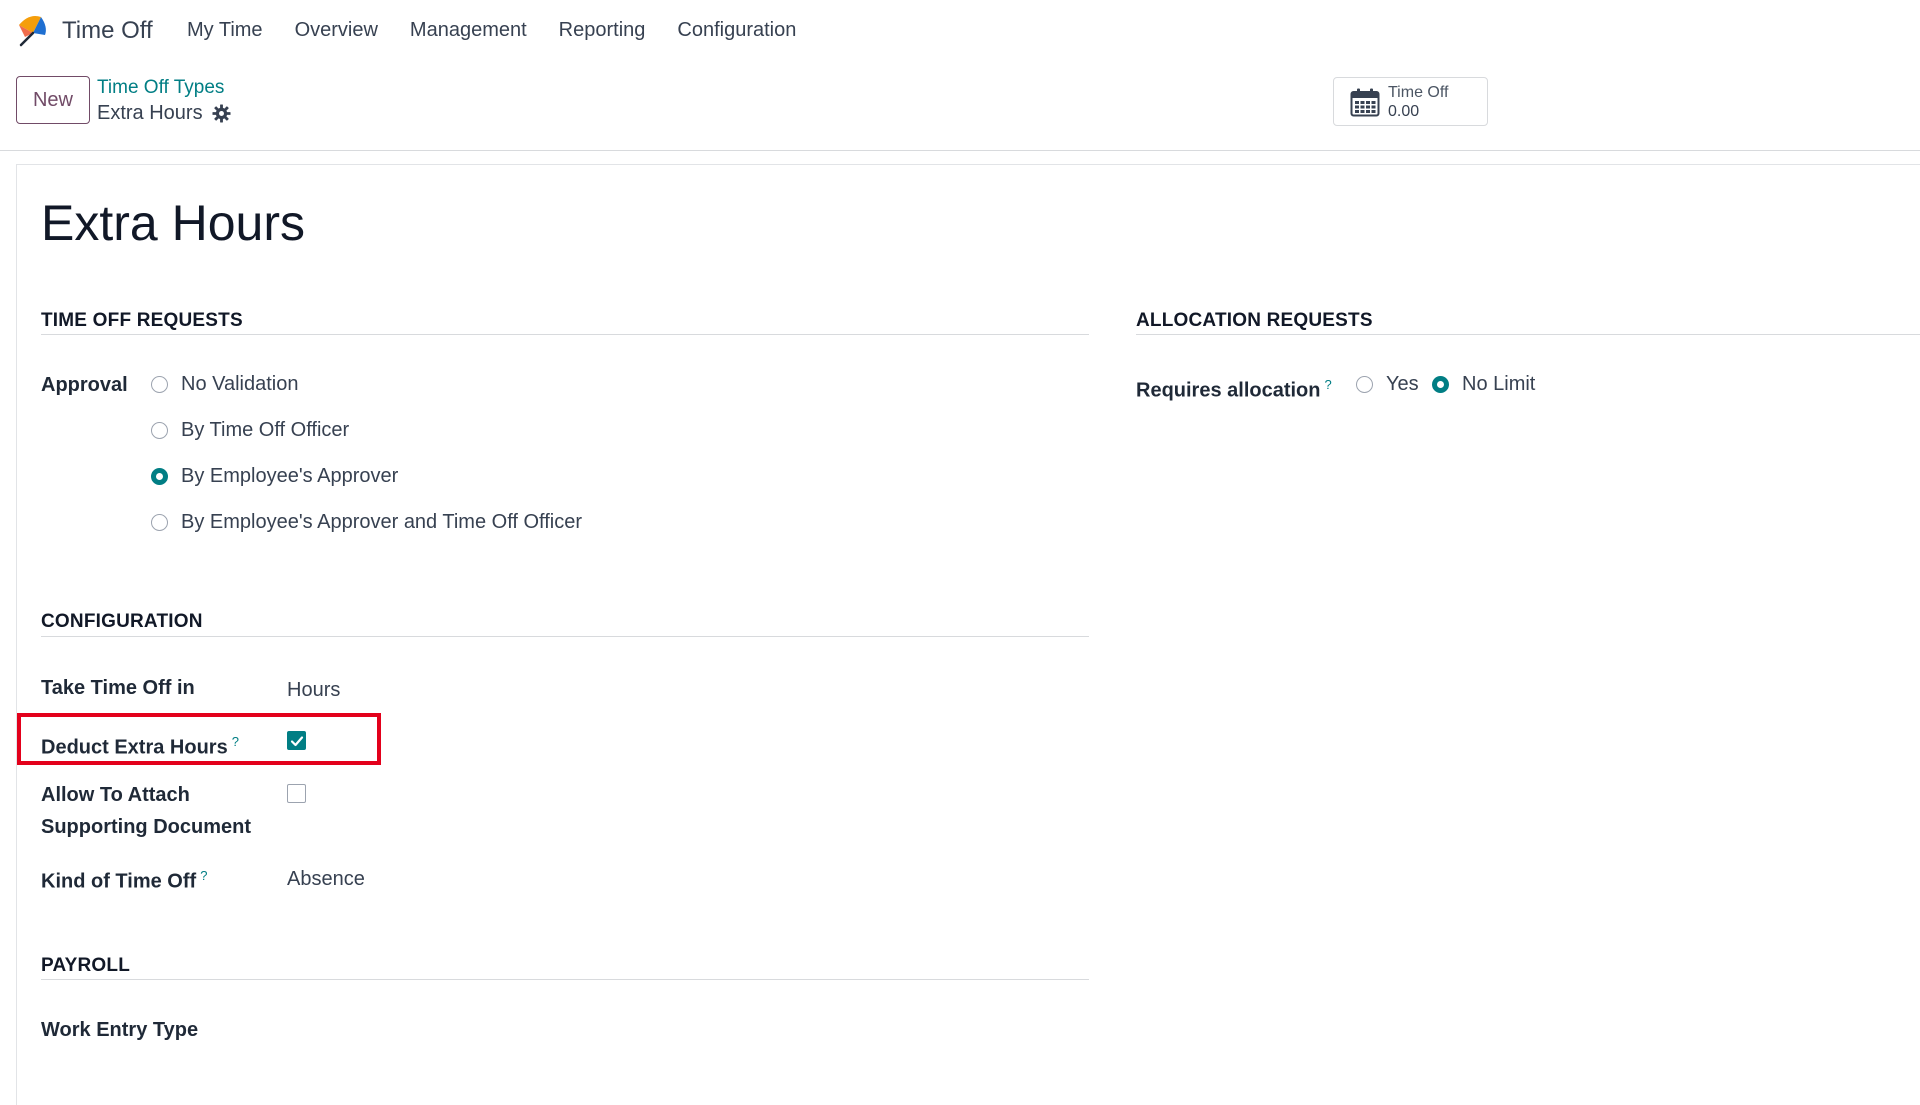 Image resolution: width=1920 pixels, height=1105 pixels. I want to click on kind-of-time-off-text: Kind of Time Off, so click(119, 881).